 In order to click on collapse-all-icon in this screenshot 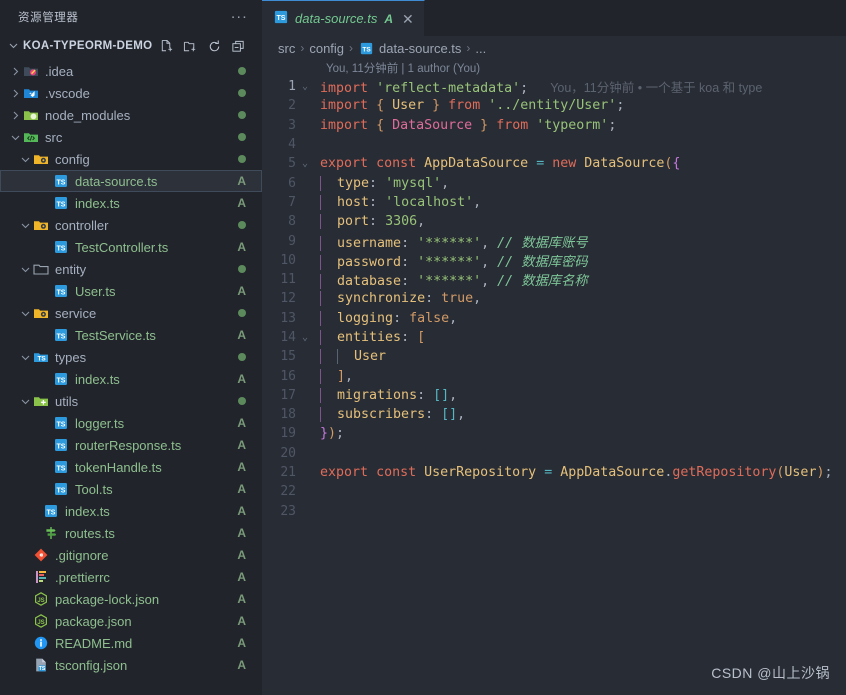, I will do `click(238, 46)`.